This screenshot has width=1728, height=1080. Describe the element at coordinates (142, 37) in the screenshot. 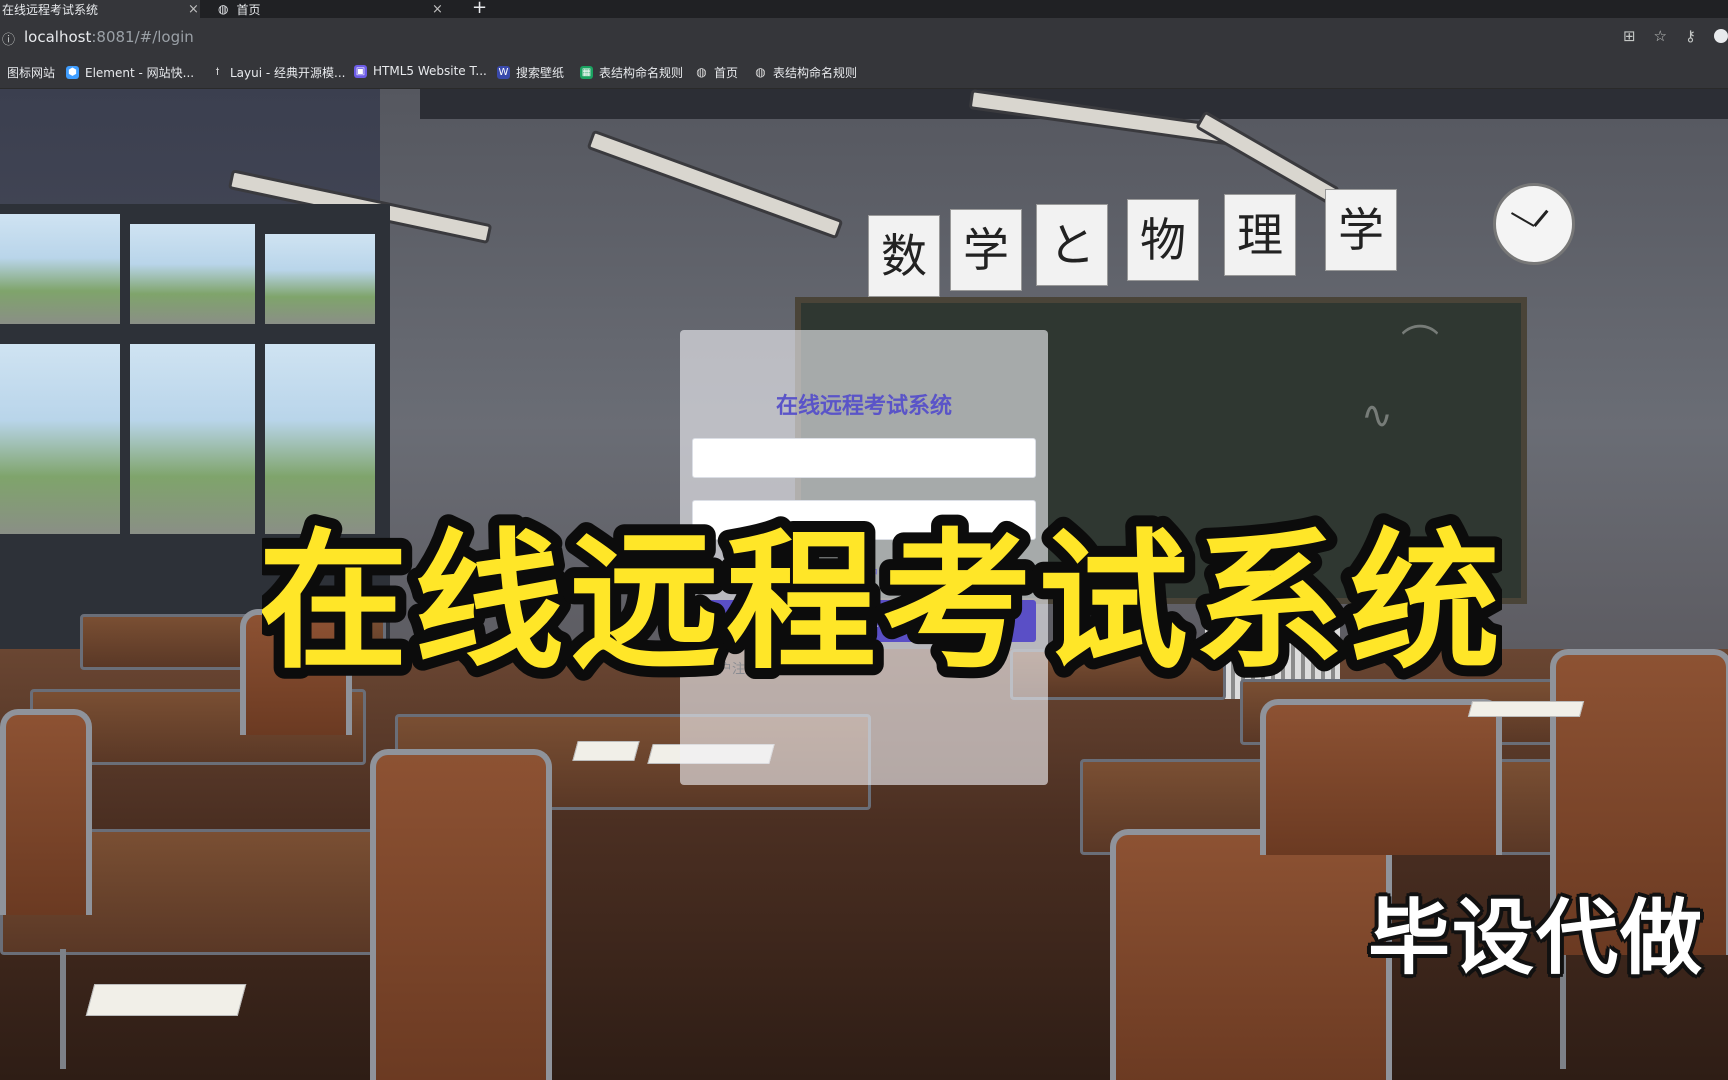

I see `url-path: :8081/#/login` at that location.